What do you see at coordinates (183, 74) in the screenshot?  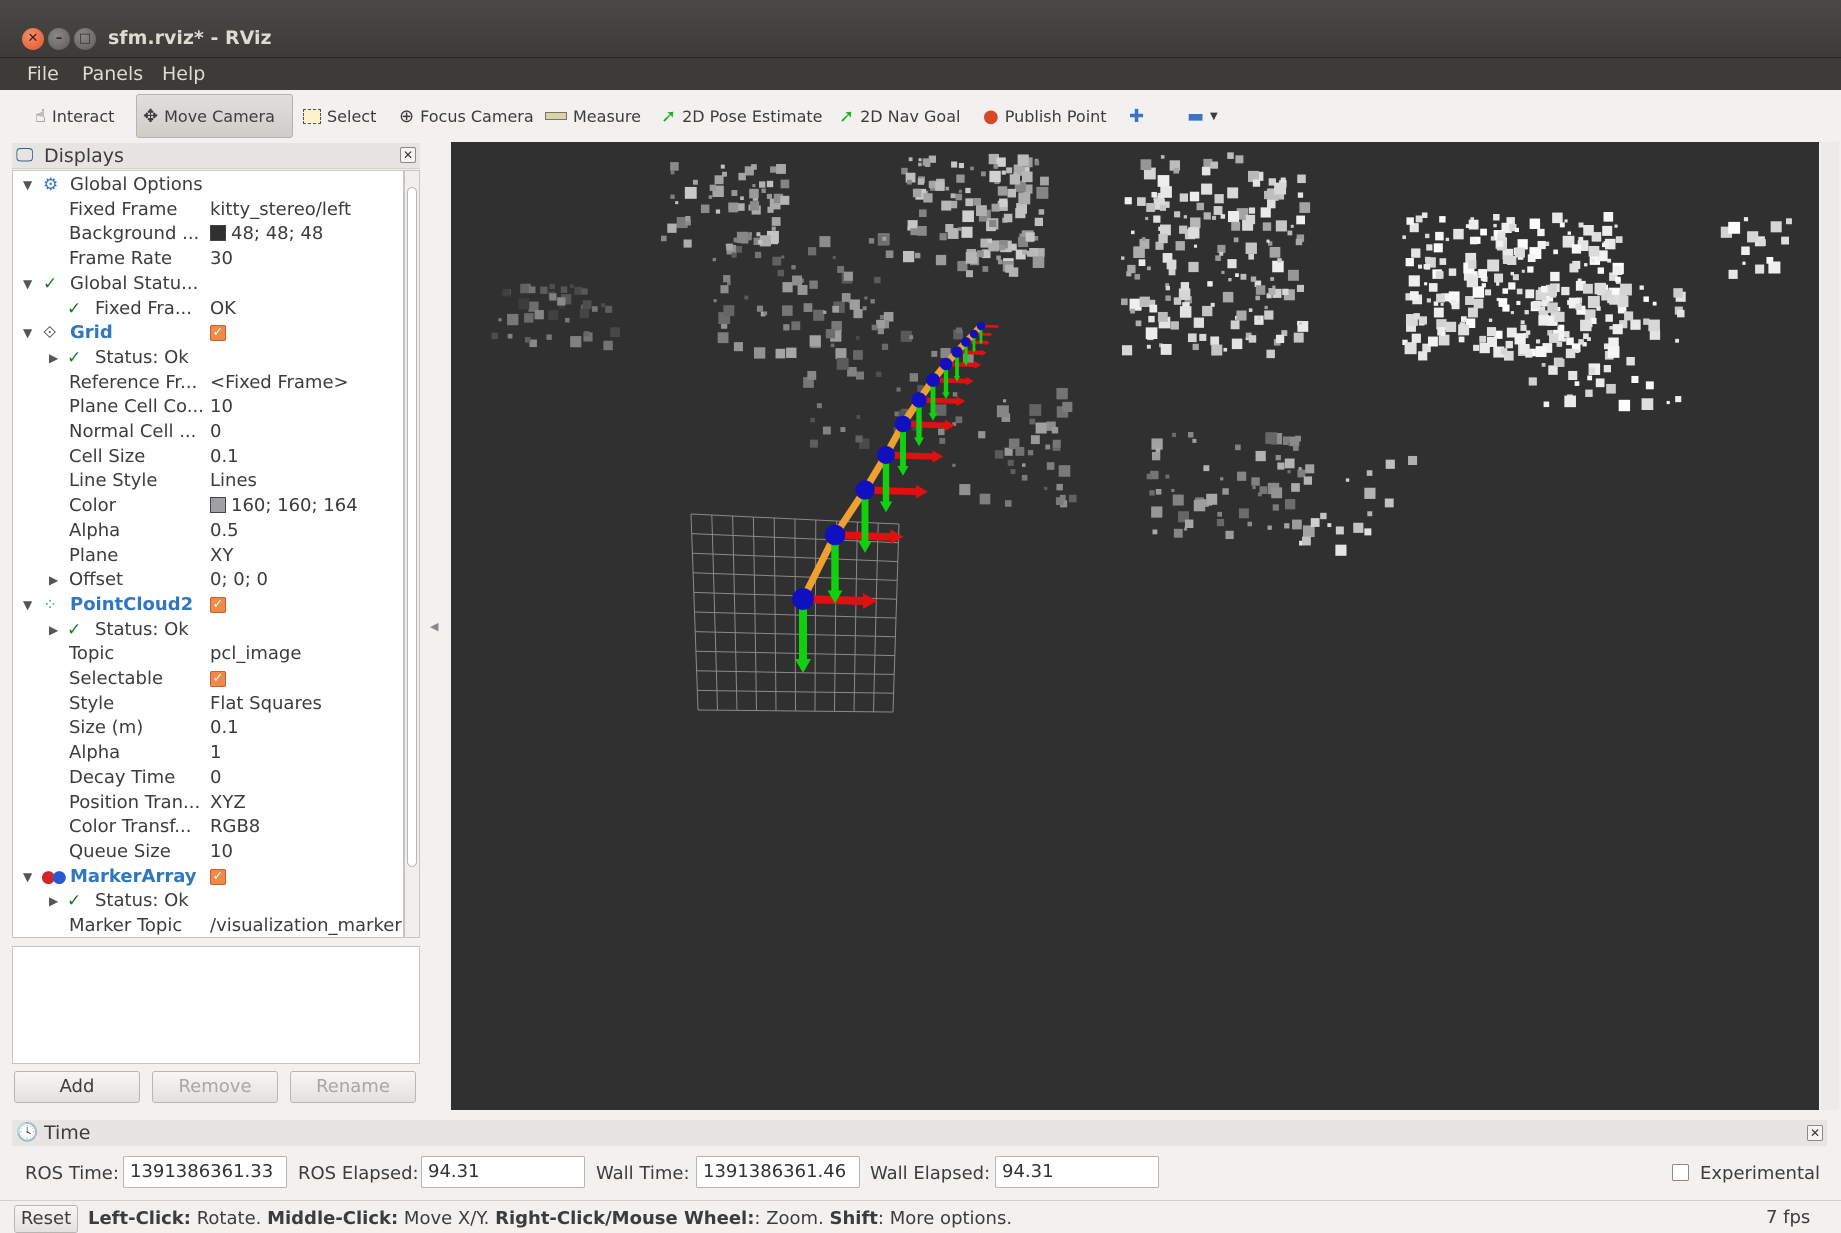 I see `menu-help: Help` at bounding box center [183, 74].